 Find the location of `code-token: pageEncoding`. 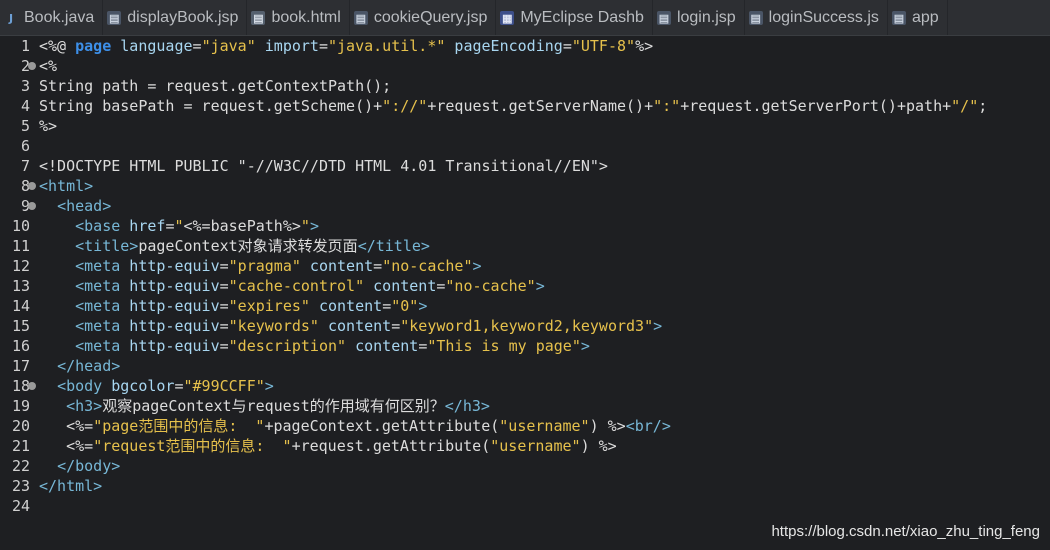

code-token: pageEncoding is located at coordinates (504, 46).